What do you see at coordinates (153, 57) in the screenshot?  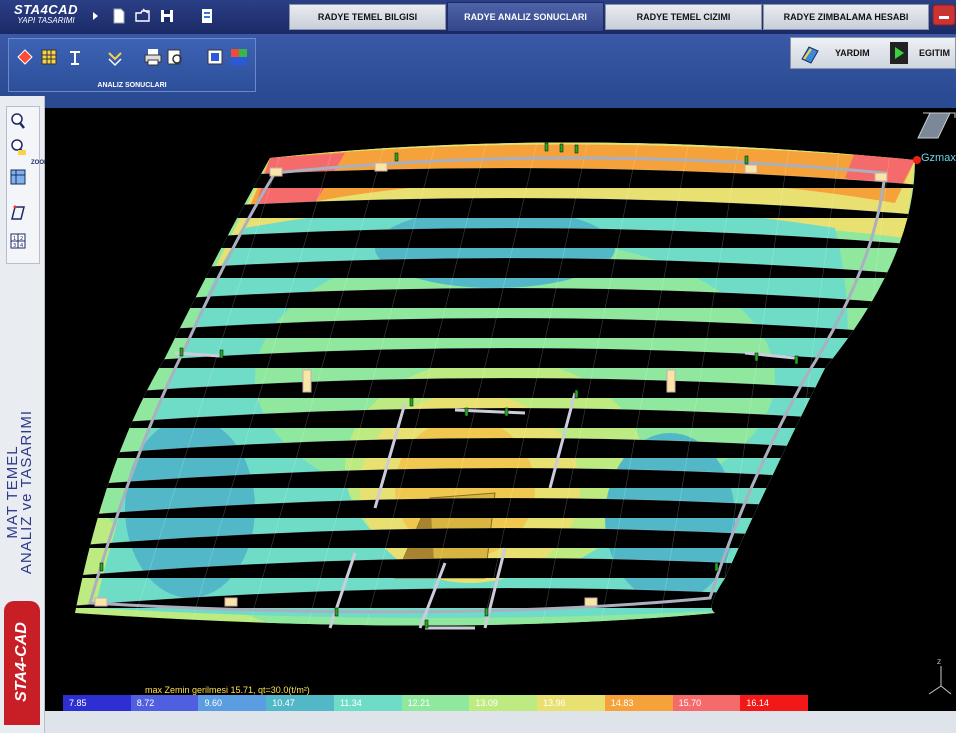 I see `print-icon` at bounding box center [153, 57].